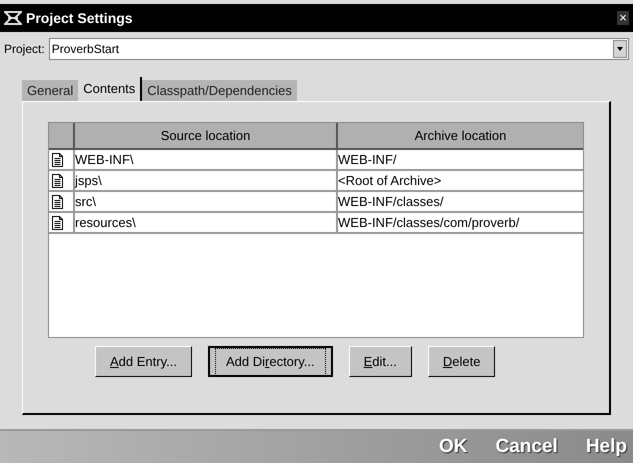  What do you see at coordinates (461, 135) in the screenshot?
I see `column-header: Archive location` at bounding box center [461, 135].